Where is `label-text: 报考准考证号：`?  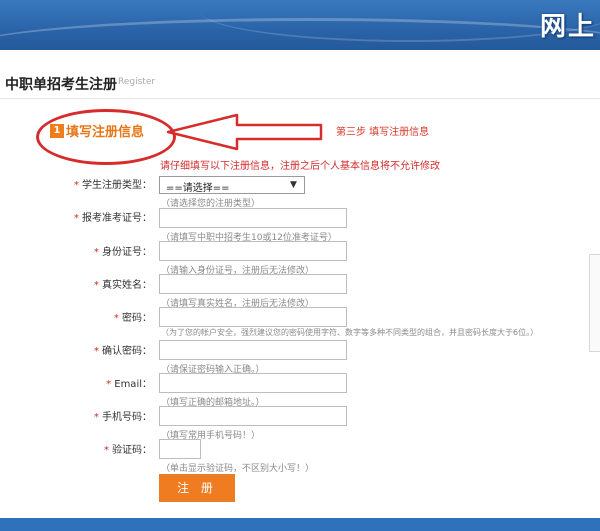 label-text: 报考准考证号： is located at coordinates (117, 218).